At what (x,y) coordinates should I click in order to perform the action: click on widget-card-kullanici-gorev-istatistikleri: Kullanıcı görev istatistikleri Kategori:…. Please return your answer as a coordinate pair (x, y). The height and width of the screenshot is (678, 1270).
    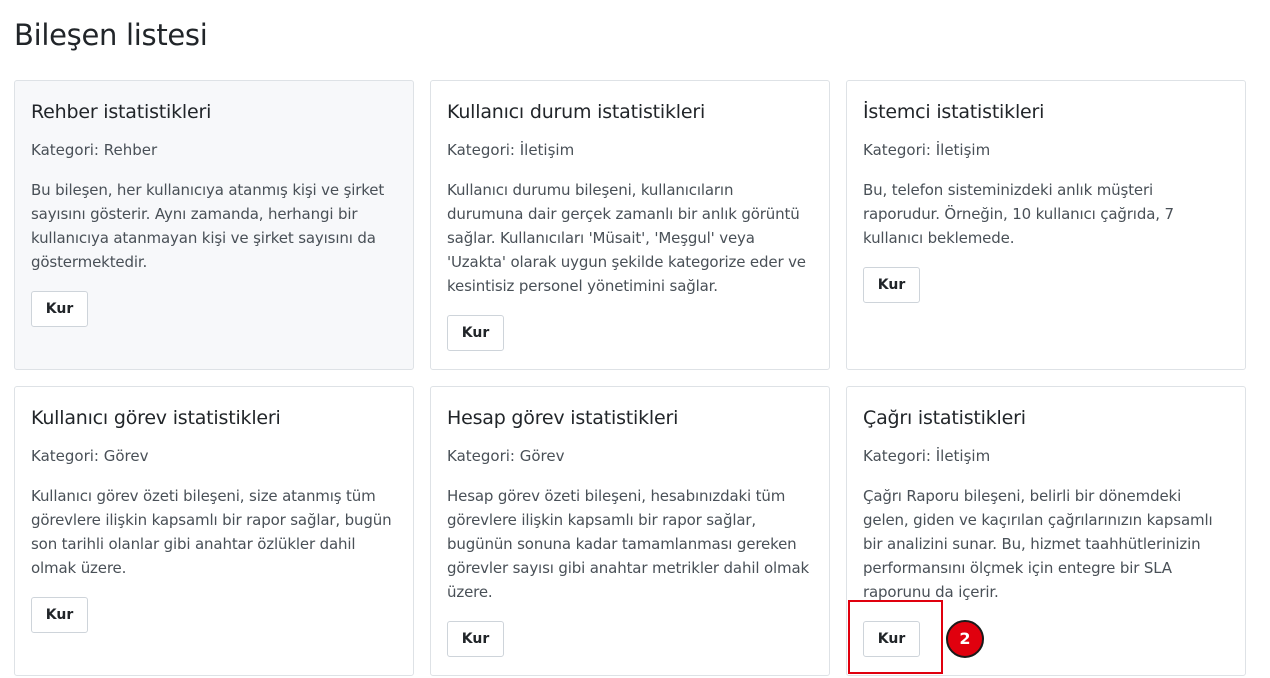
    Looking at the image, I should click on (214, 531).